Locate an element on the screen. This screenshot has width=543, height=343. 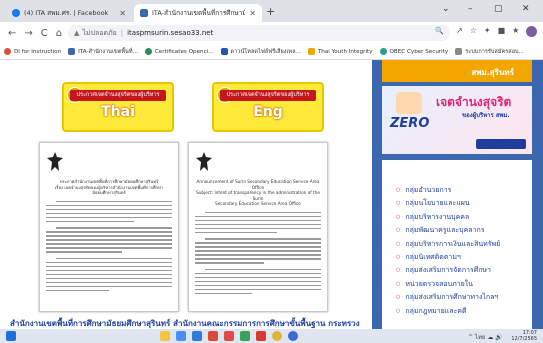
url-text: itaspmsurin.sesao33.net is located at coordinates (170, 33).